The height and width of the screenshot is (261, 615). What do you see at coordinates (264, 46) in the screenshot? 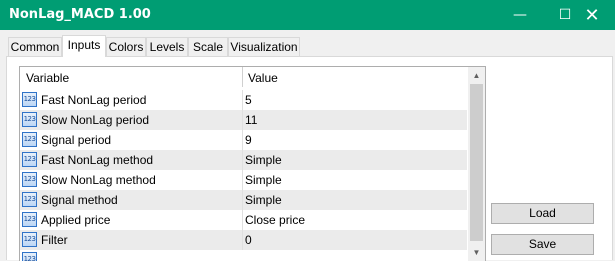
I see `tab-visualization: Visualization` at bounding box center [264, 46].